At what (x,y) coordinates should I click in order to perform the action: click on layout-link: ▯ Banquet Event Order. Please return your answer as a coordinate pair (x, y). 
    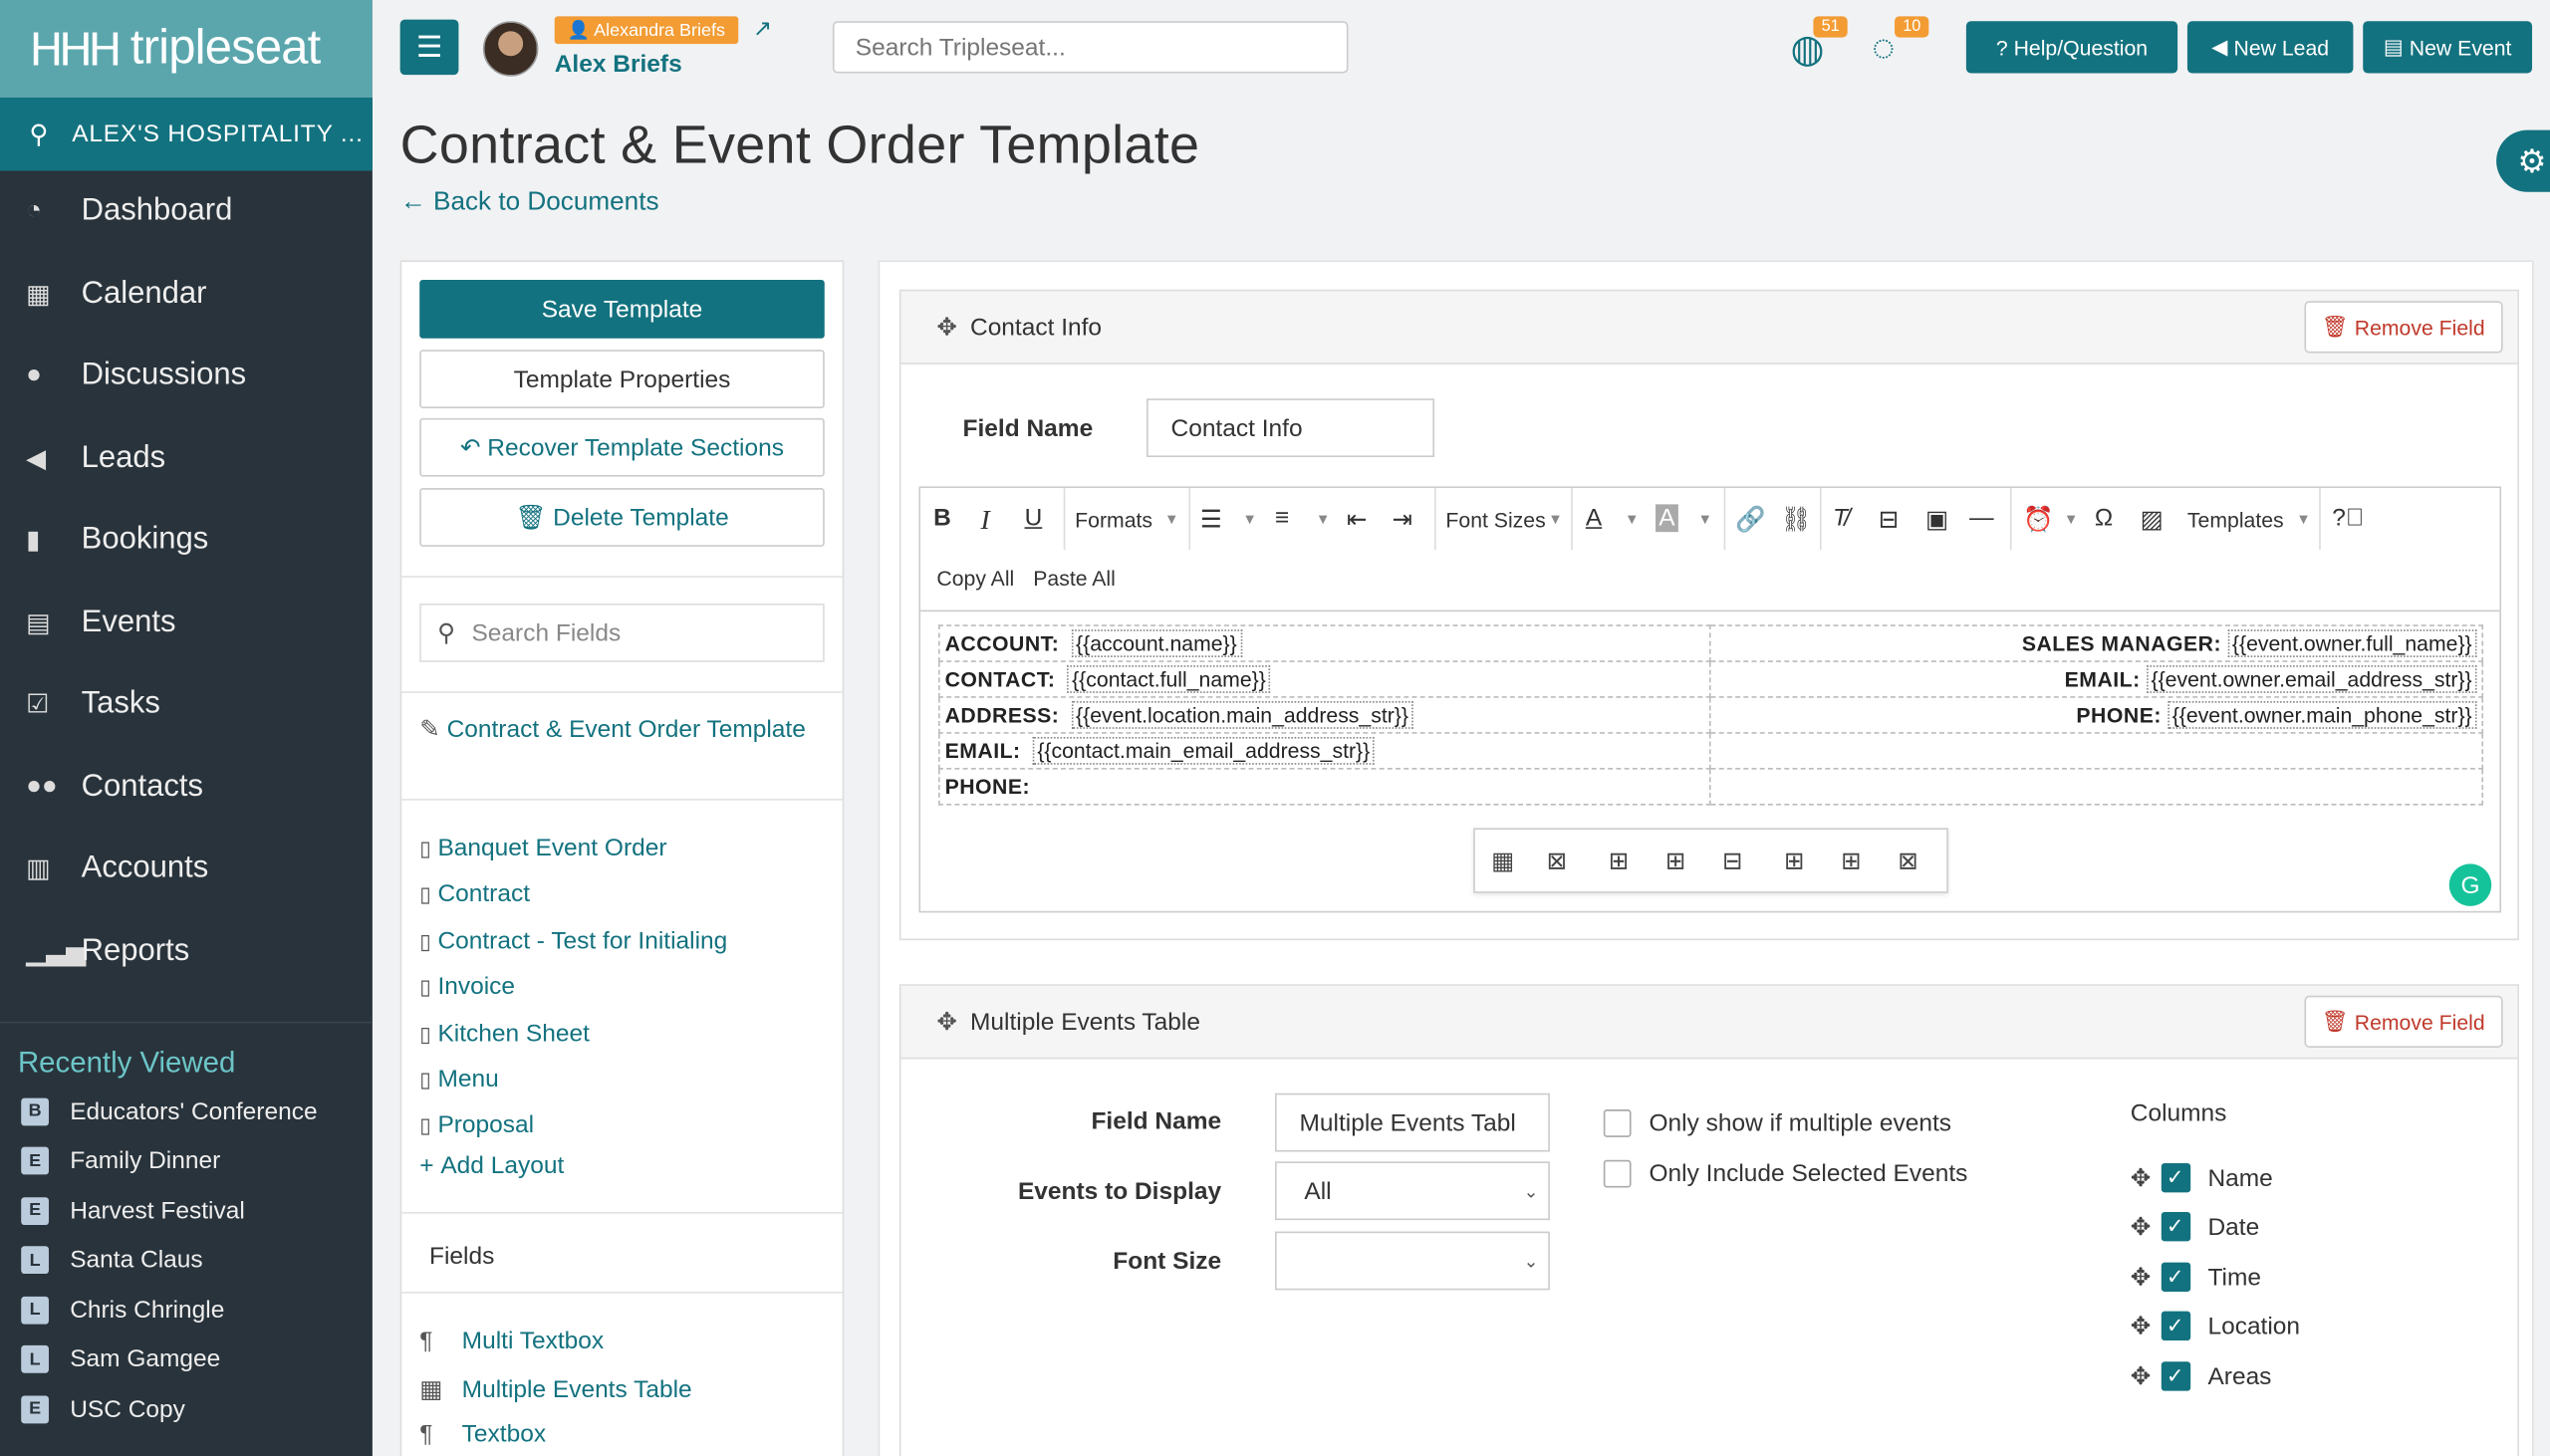
    Looking at the image, I should click on (542, 848).